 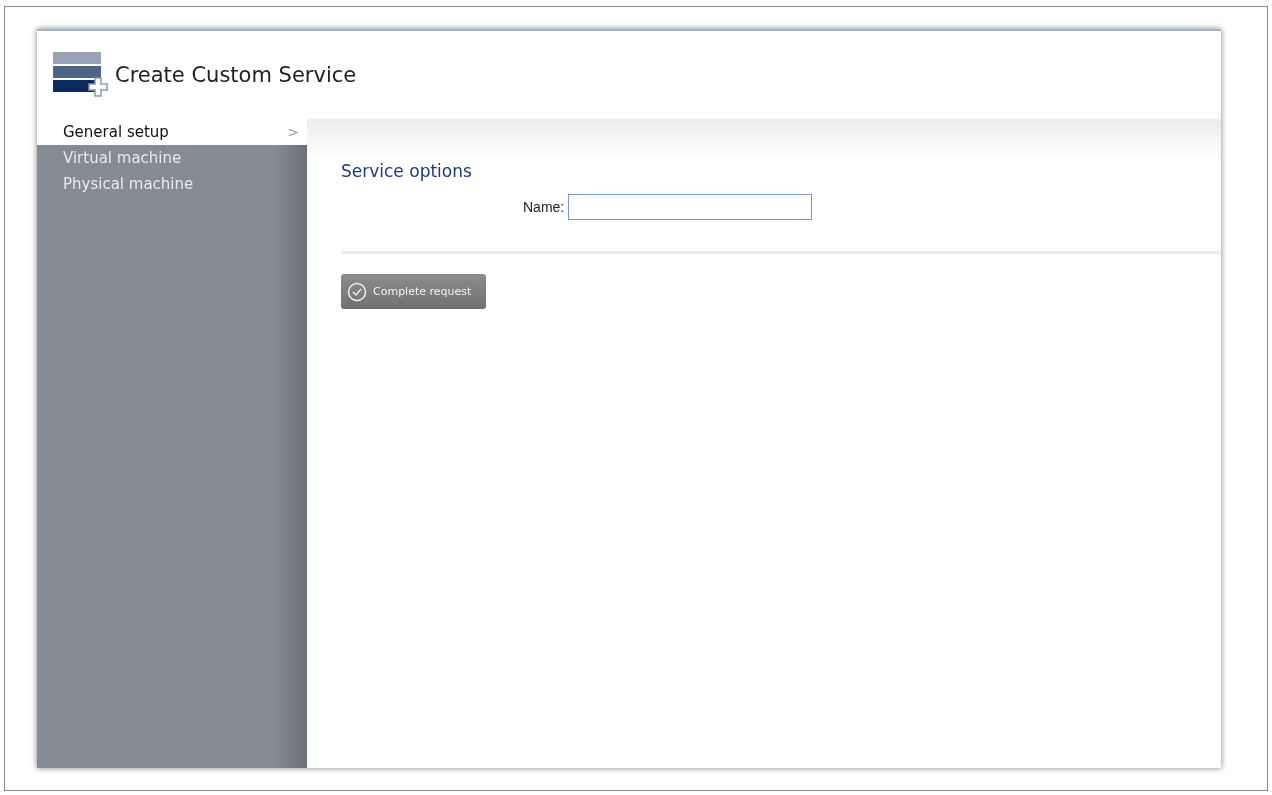 What do you see at coordinates (236, 75) in the screenshot?
I see `window-title: Create Custom Service` at bounding box center [236, 75].